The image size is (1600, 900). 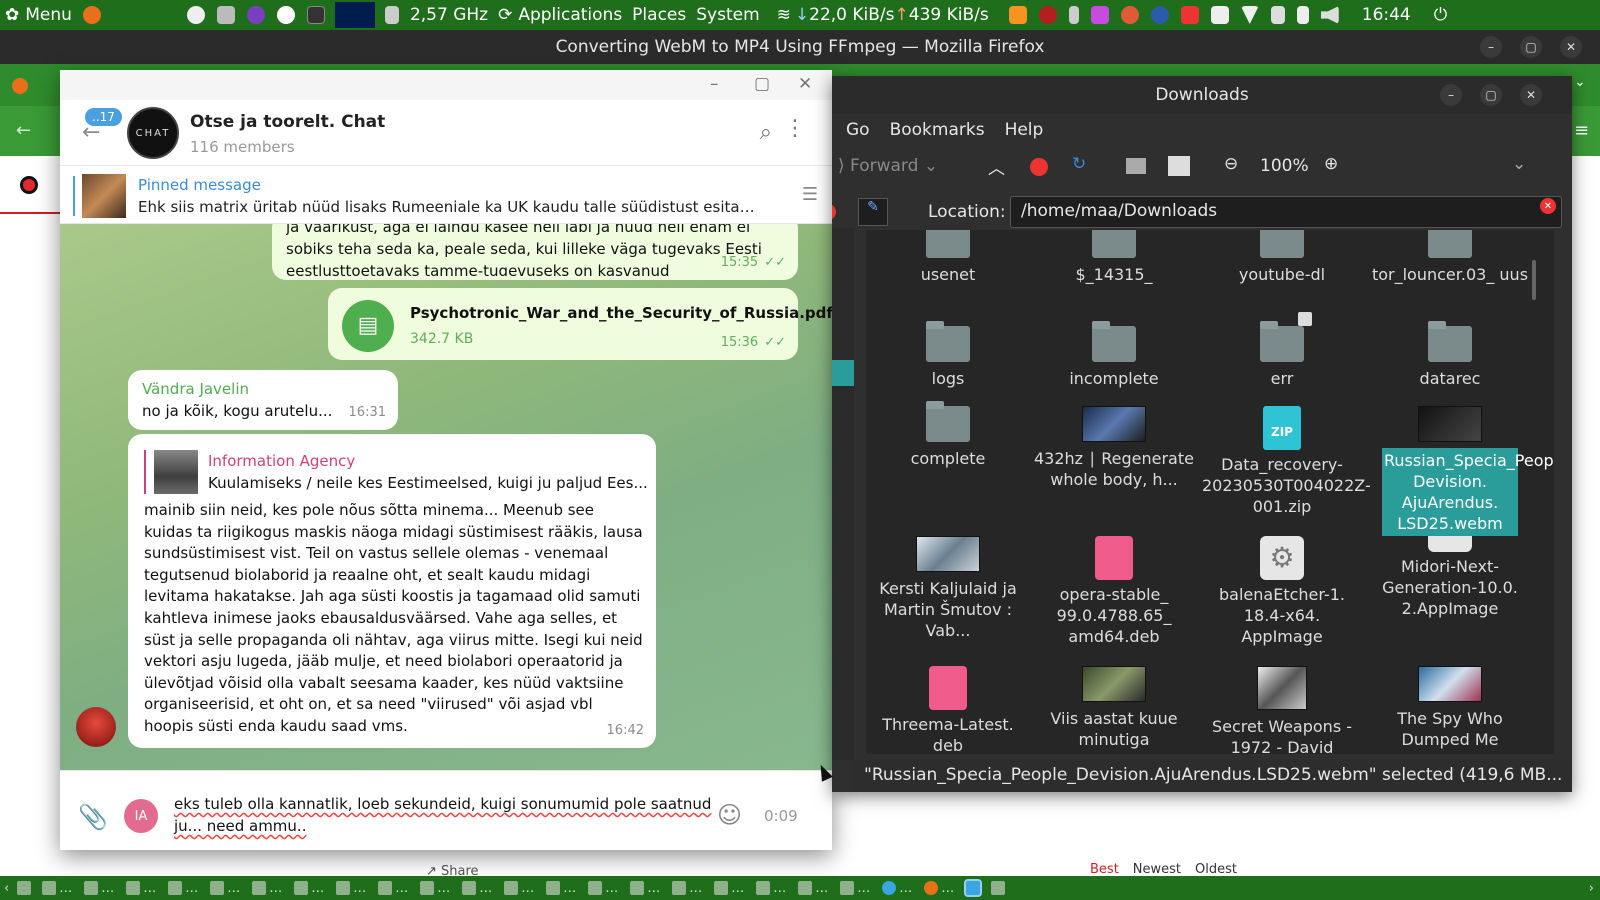 I want to click on file-item: $_14315_, so click(x=1114, y=257).